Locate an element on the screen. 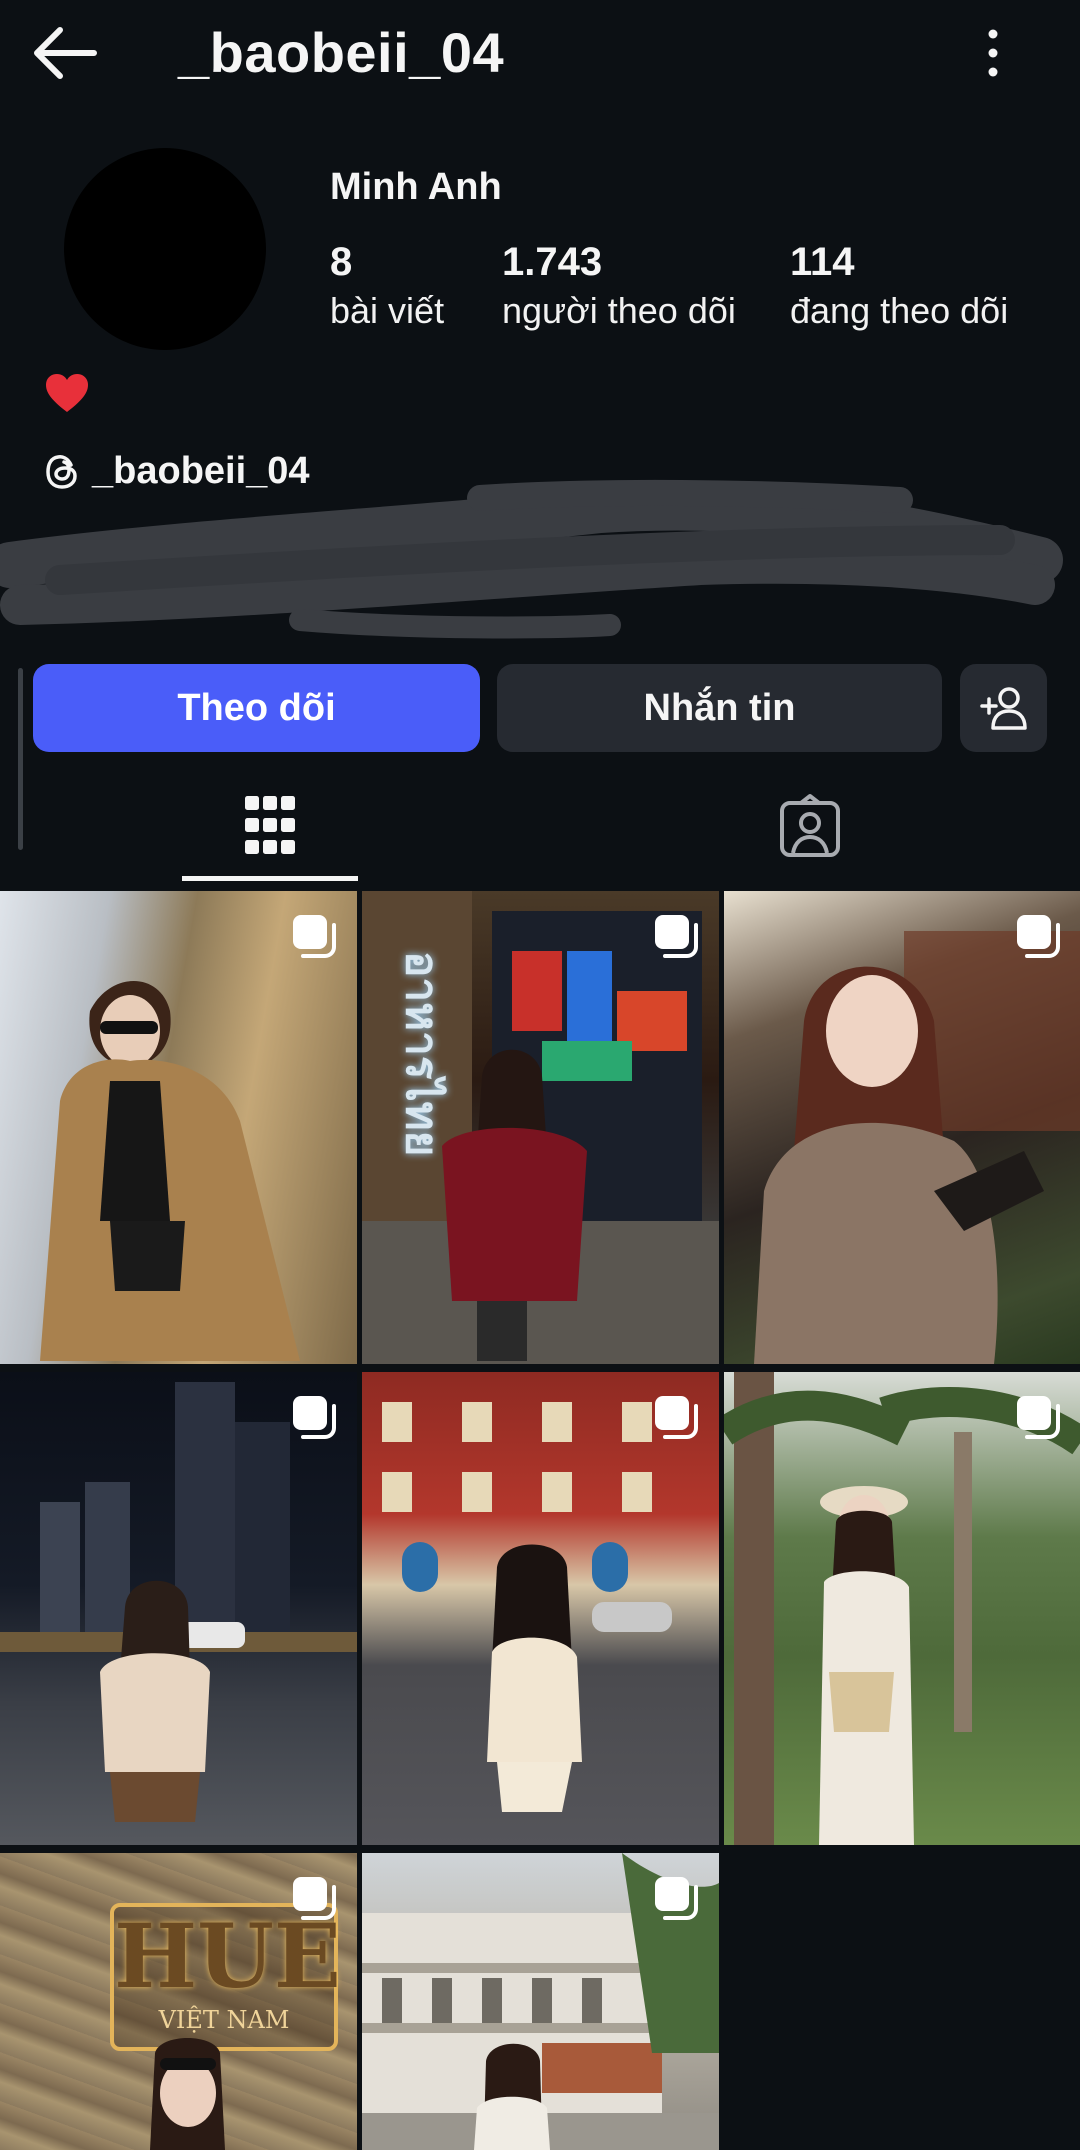  tab-tagged is located at coordinates (810, 825).